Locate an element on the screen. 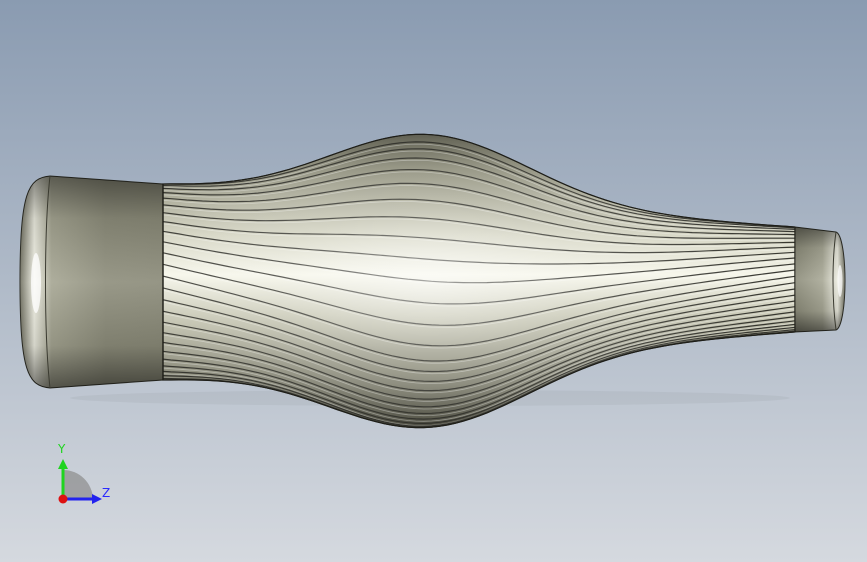 Image resolution: width=867 pixels, height=562 pixels. triad-z-label: Z is located at coordinates (106, 493).